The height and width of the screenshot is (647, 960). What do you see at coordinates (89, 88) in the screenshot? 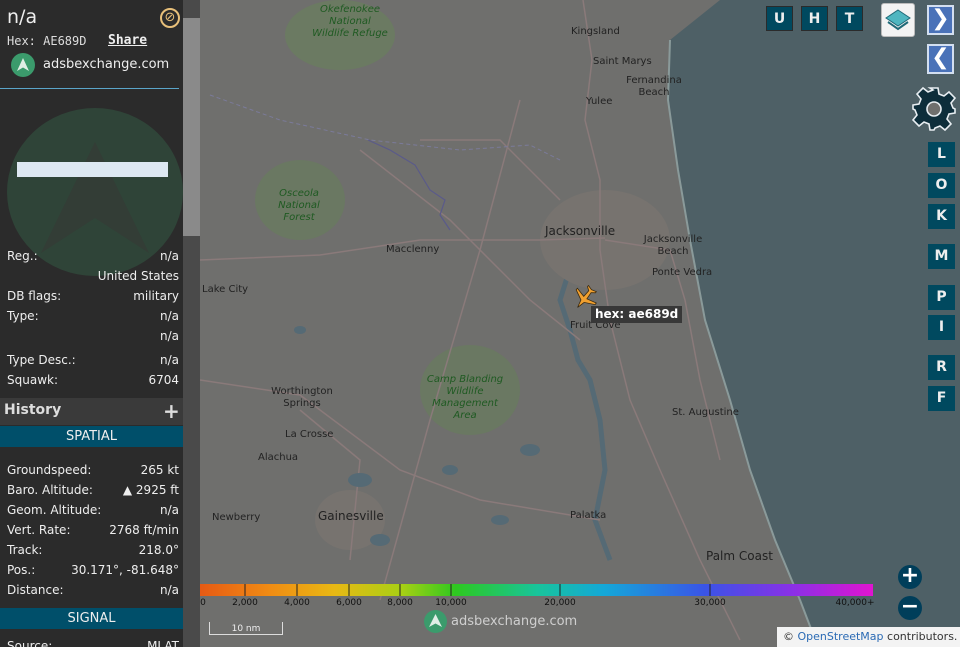
I see `divider` at bounding box center [89, 88].